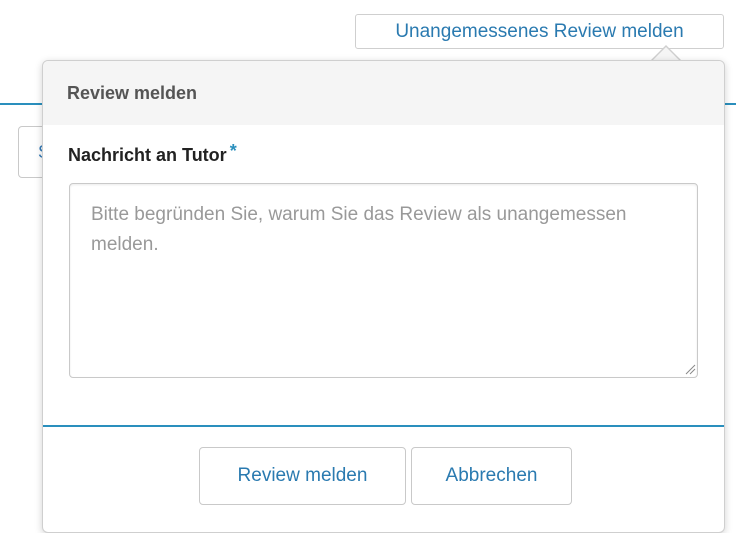  What do you see at coordinates (302, 476) in the screenshot?
I see `submit-report-button: Review melden` at bounding box center [302, 476].